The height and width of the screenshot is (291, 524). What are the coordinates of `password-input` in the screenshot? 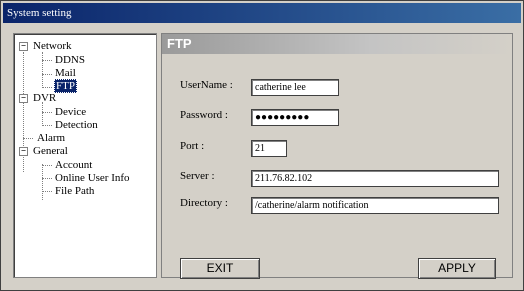 It's located at (295, 117).